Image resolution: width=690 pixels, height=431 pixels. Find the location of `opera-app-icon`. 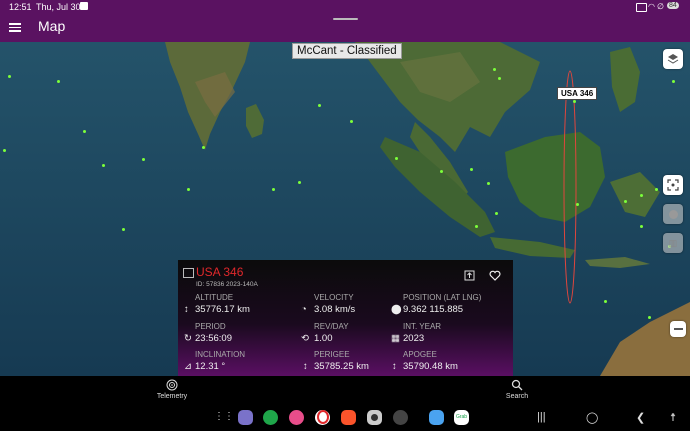

opera-app-icon is located at coordinates (322, 417).